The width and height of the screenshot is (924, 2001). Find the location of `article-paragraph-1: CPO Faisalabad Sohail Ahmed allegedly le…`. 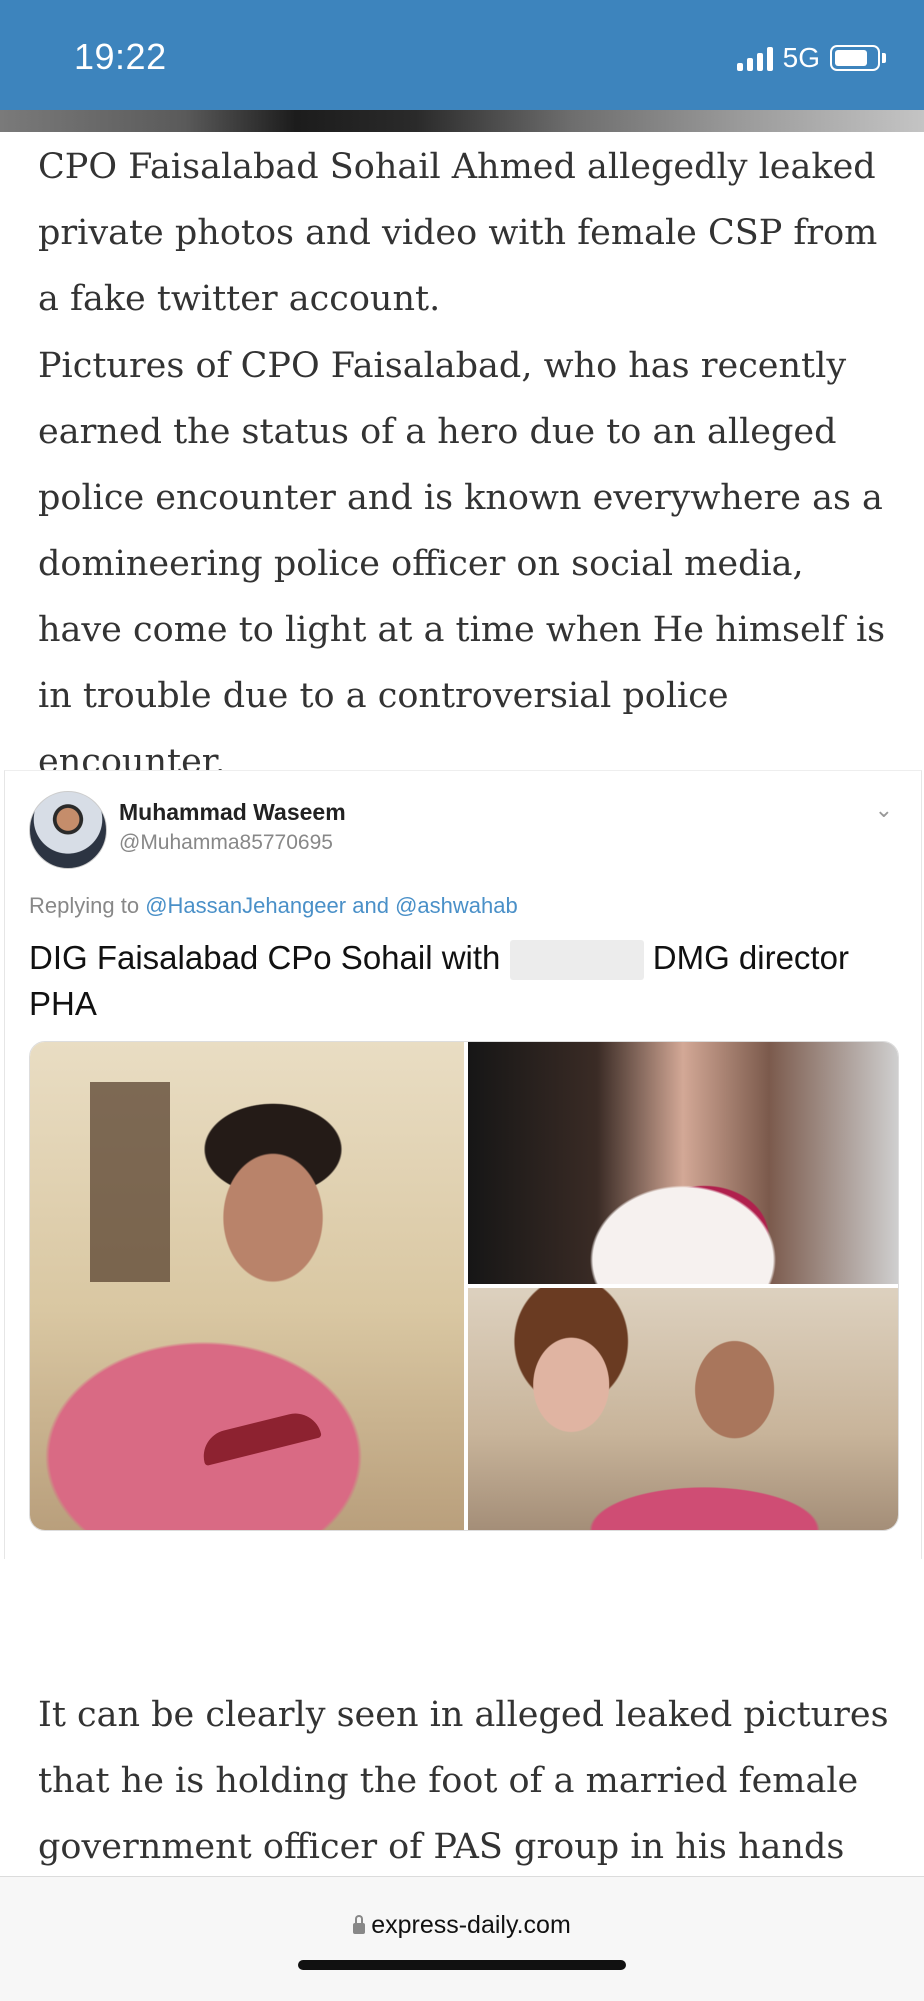

article-paragraph-1: CPO Faisalabad Sohail Ahmed allegedly le… is located at coordinates (458, 233).